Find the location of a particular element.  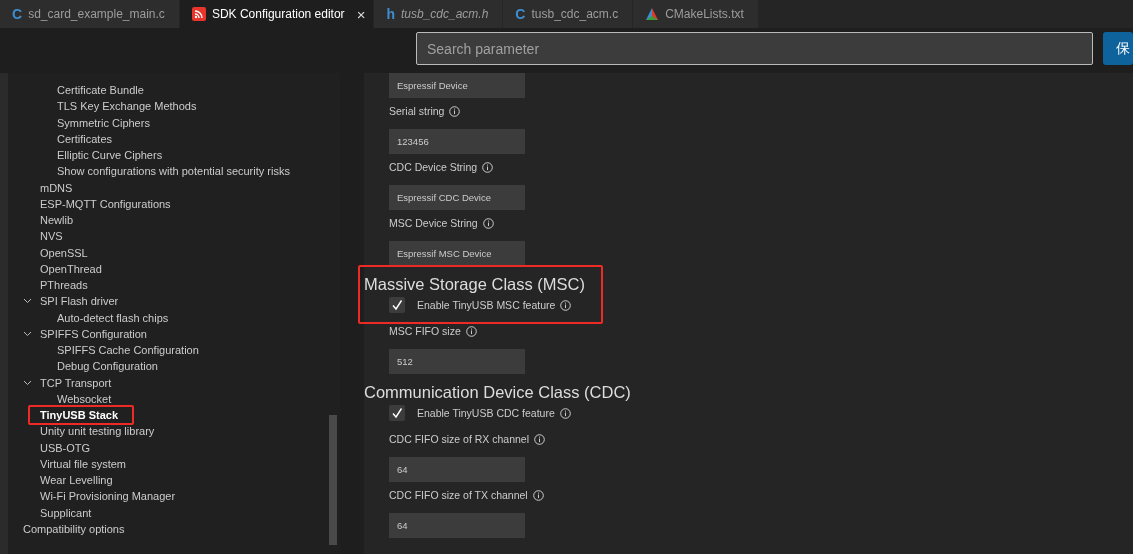

editor-tab: C sd_card_example_main.c is located at coordinates (90, 14).